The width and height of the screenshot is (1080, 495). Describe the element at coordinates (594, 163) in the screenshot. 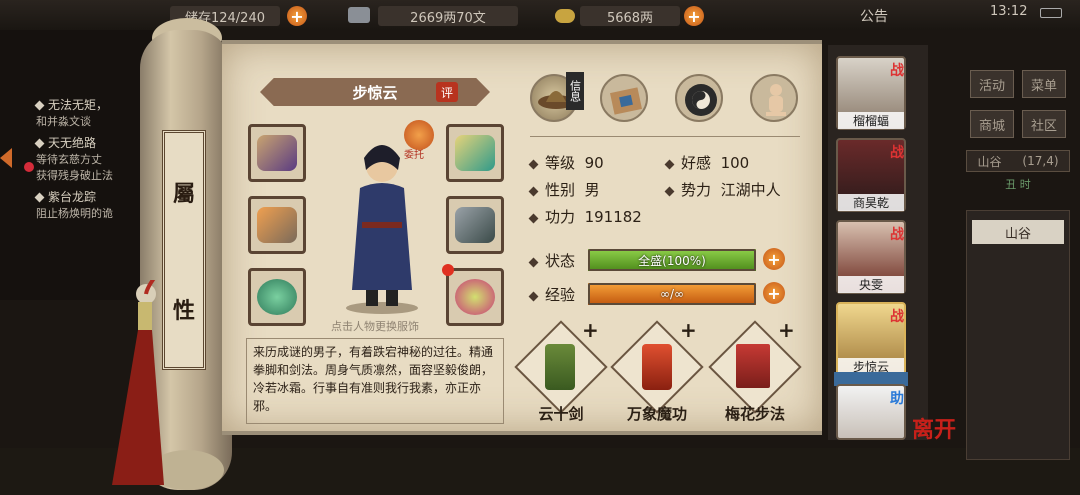

I see `stat-value: 90` at that location.